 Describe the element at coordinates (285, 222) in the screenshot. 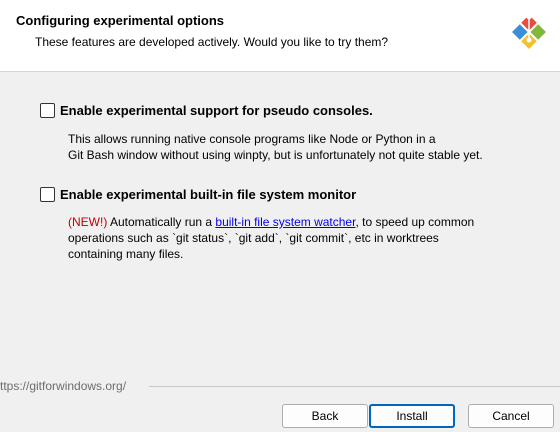

I see `fs-watcher-link: built-in file system watcher` at that location.